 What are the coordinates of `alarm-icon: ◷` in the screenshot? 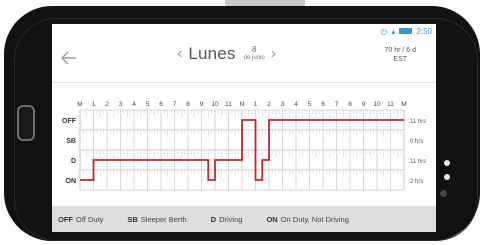 It's located at (384, 31).